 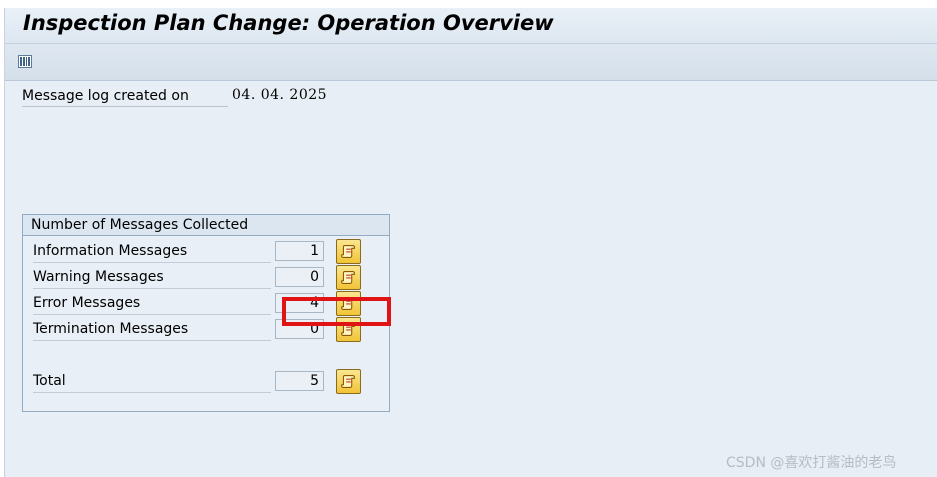 I want to click on termination-messages-row: Termination Messages 0, so click(x=206, y=329).